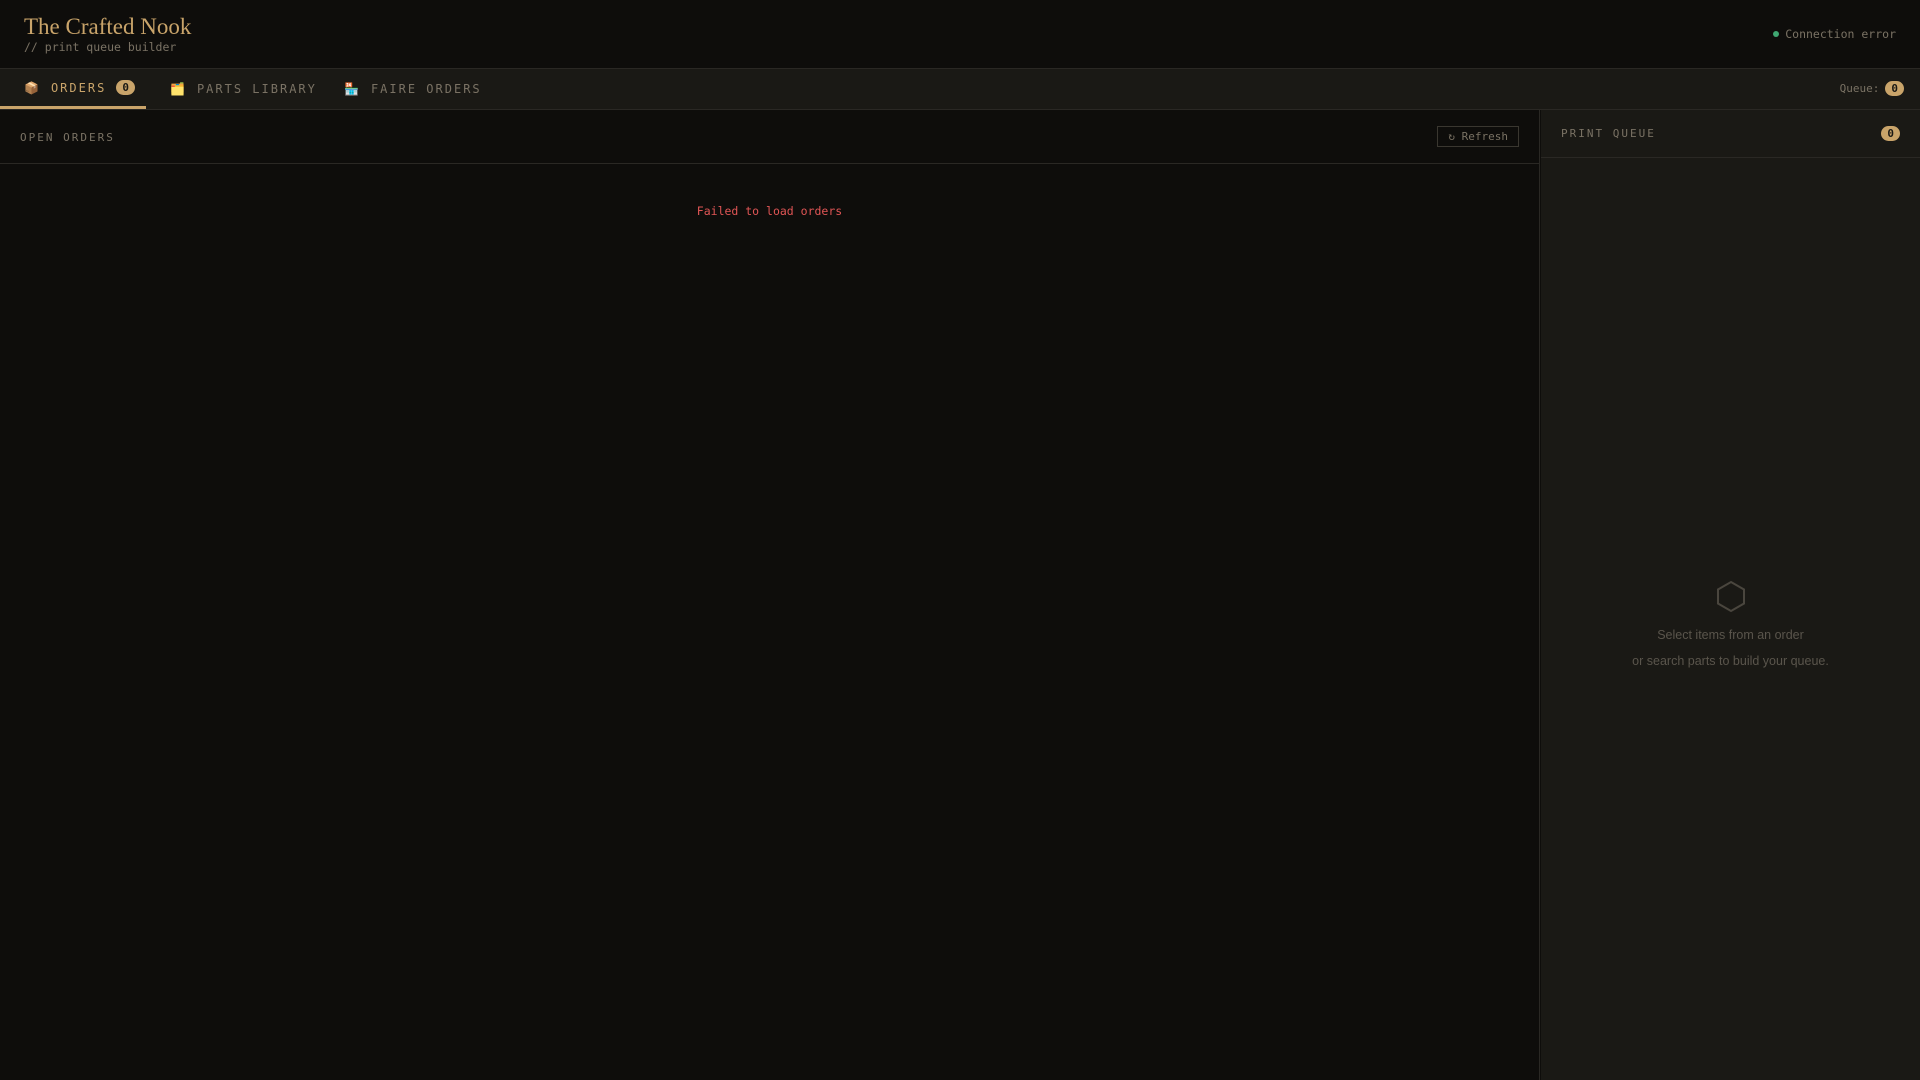 This screenshot has width=1920, height=1080. What do you see at coordinates (352, 89) in the screenshot?
I see `store-icon: 🏪` at bounding box center [352, 89].